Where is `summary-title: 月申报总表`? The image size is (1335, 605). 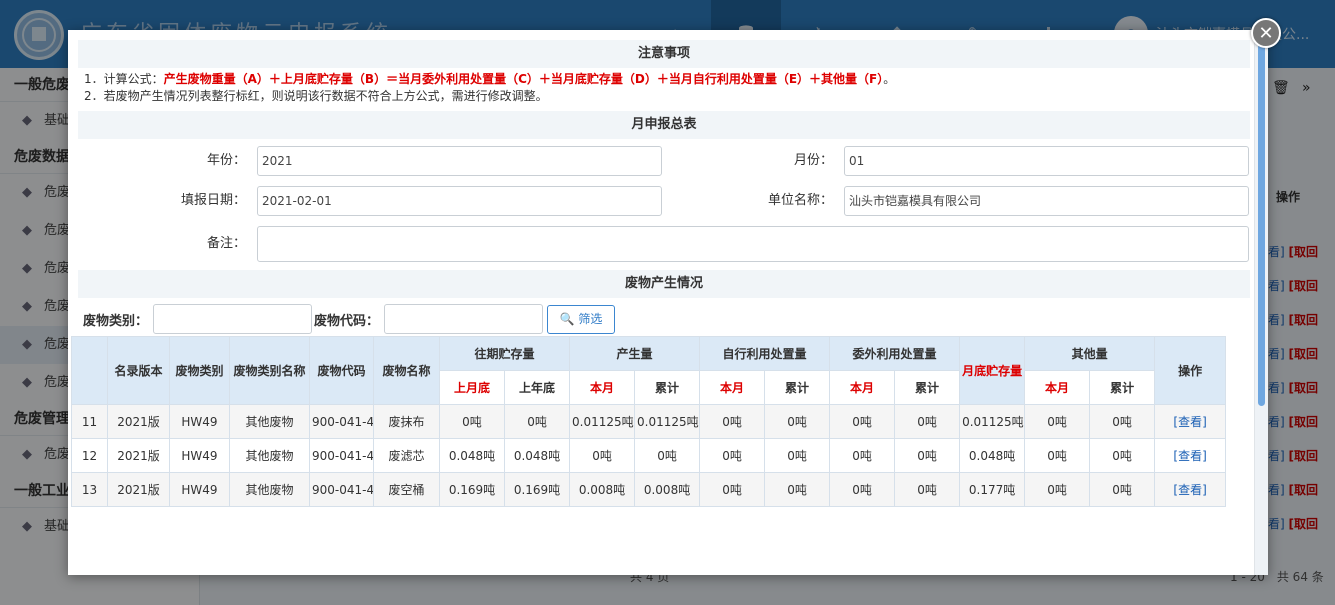 summary-title: 月申报总表 is located at coordinates (664, 125).